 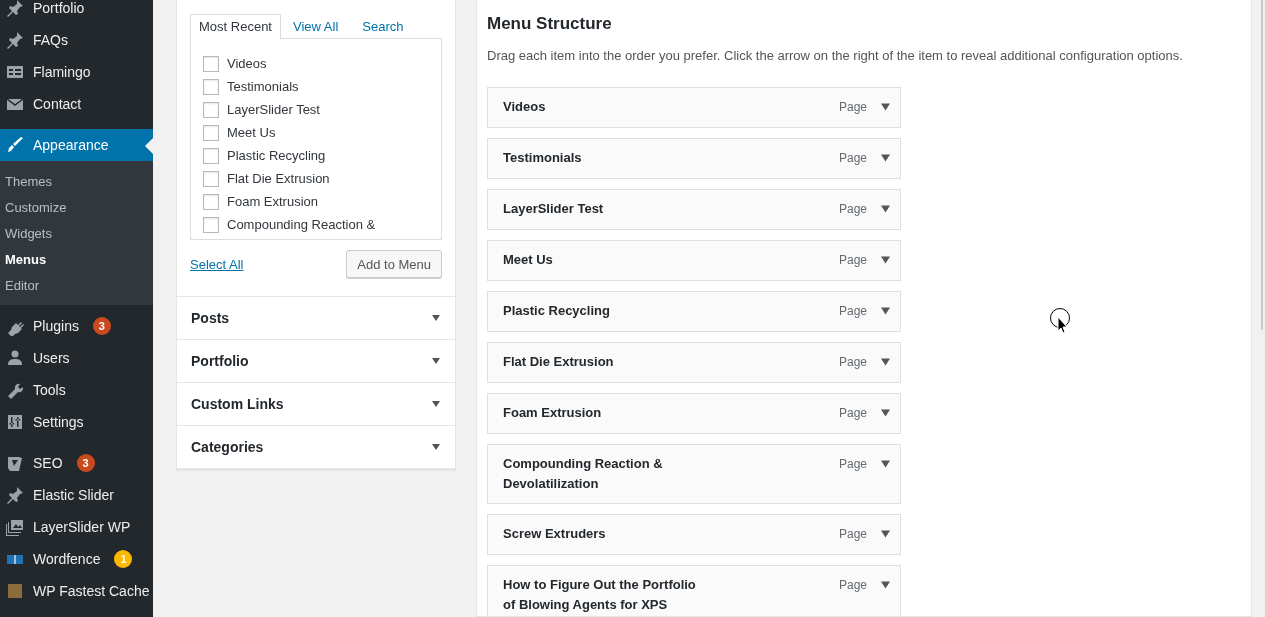 I want to click on scrollbar, so click(x=1262, y=165).